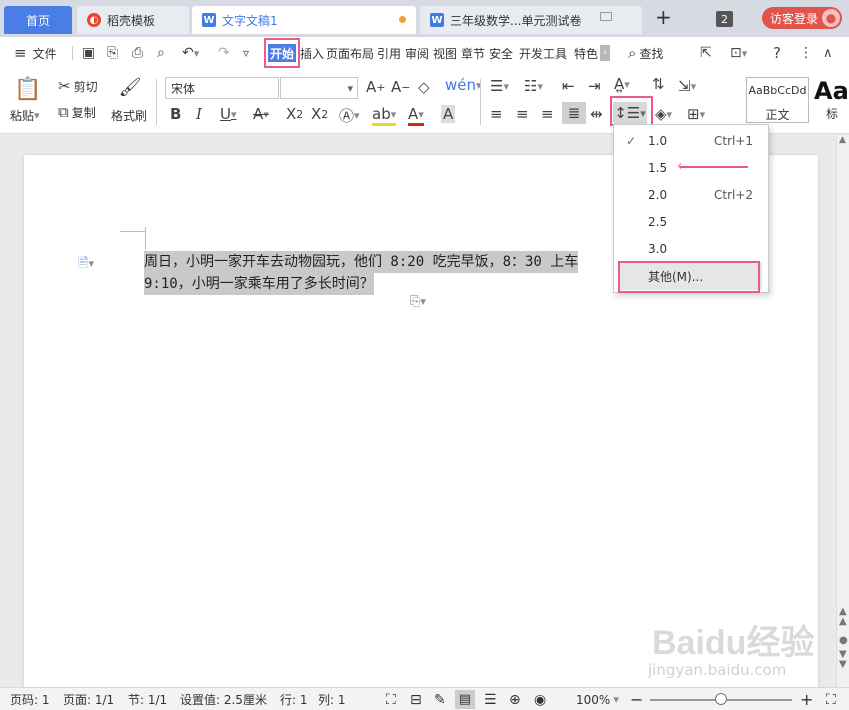 The image size is (849, 710). What do you see at coordinates (543, 53) in the screenshot?
I see `menu-tab-developer: 开发工具` at bounding box center [543, 53].